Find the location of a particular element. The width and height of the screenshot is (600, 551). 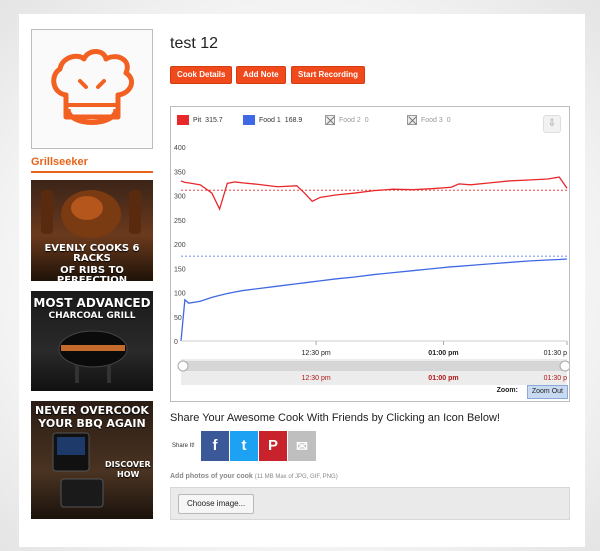

ad-banner-grill: MOST ADVANCED CHARCOAL GRILL is located at coordinates (92, 341).